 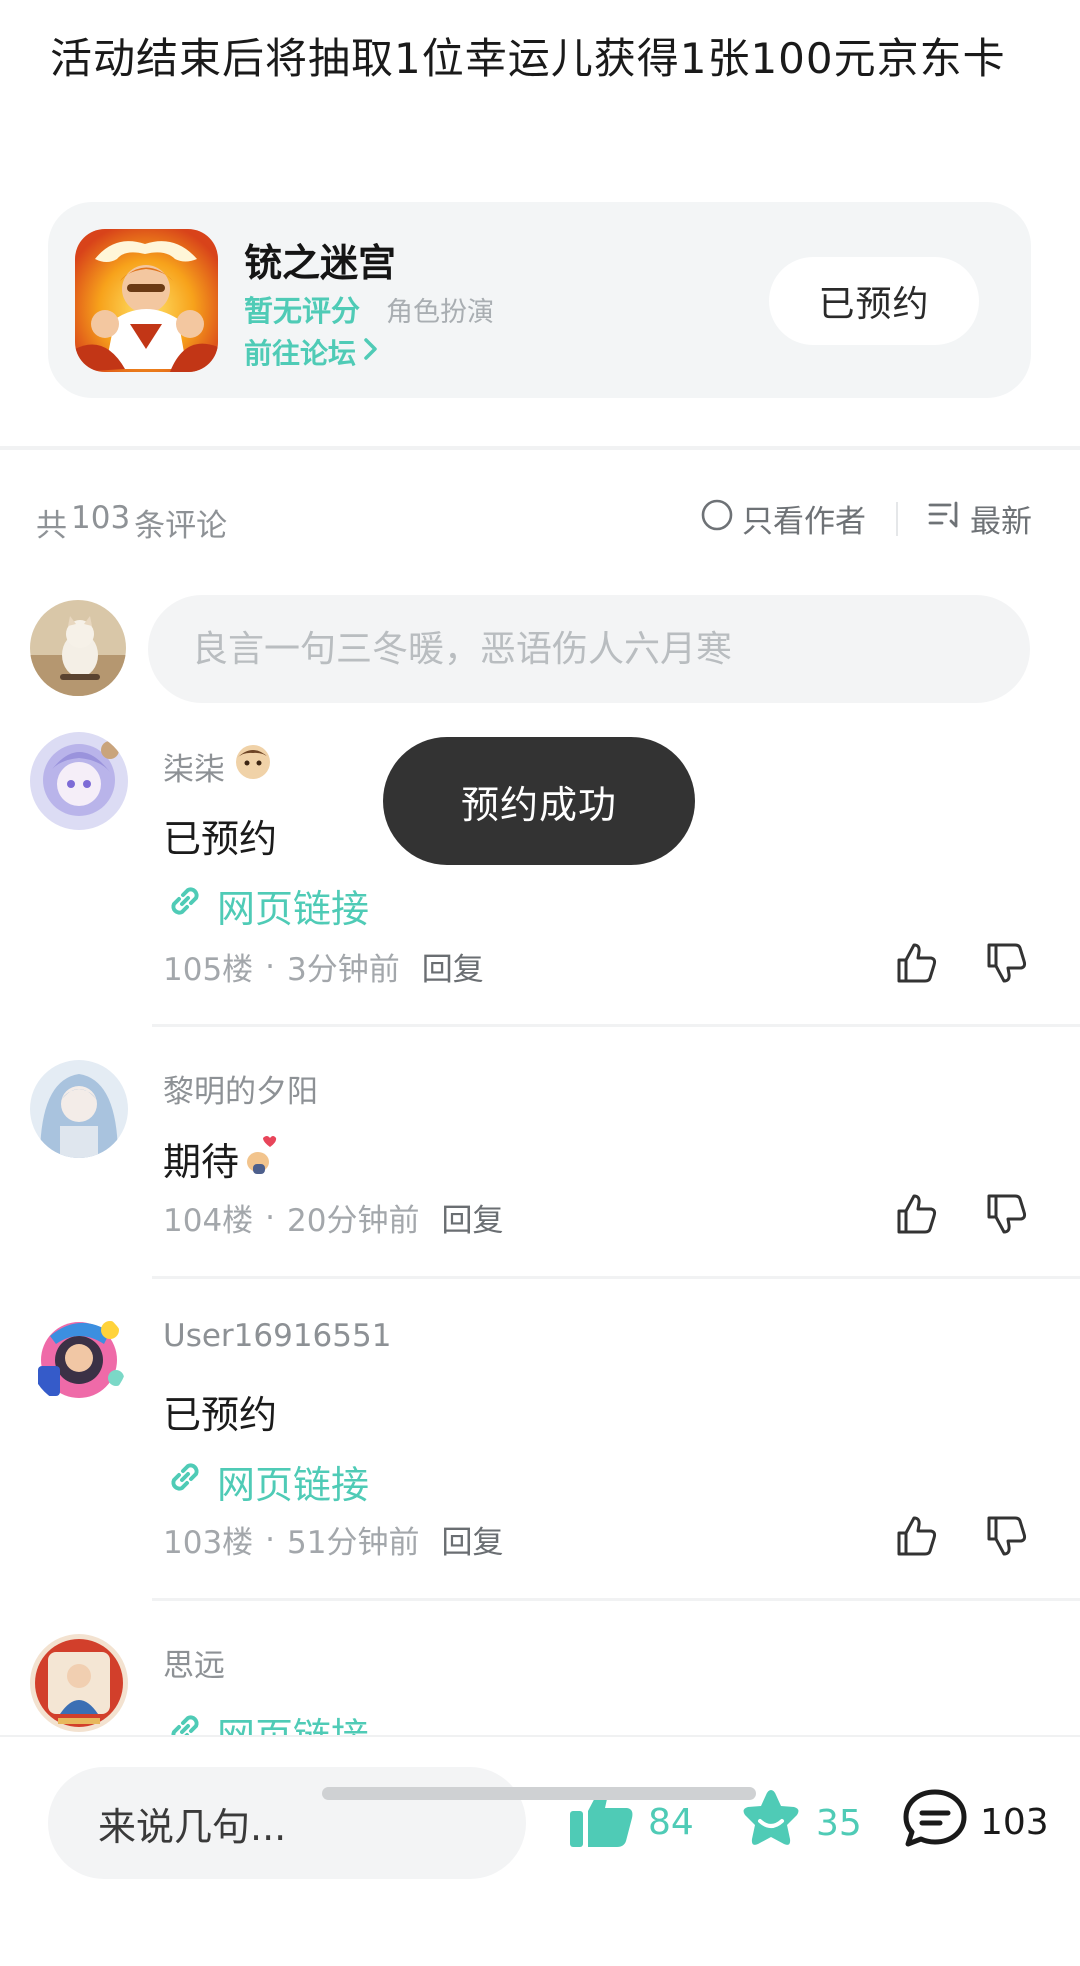 What do you see at coordinates (897, 518) in the screenshot?
I see `filter-divider` at bounding box center [897, 518].